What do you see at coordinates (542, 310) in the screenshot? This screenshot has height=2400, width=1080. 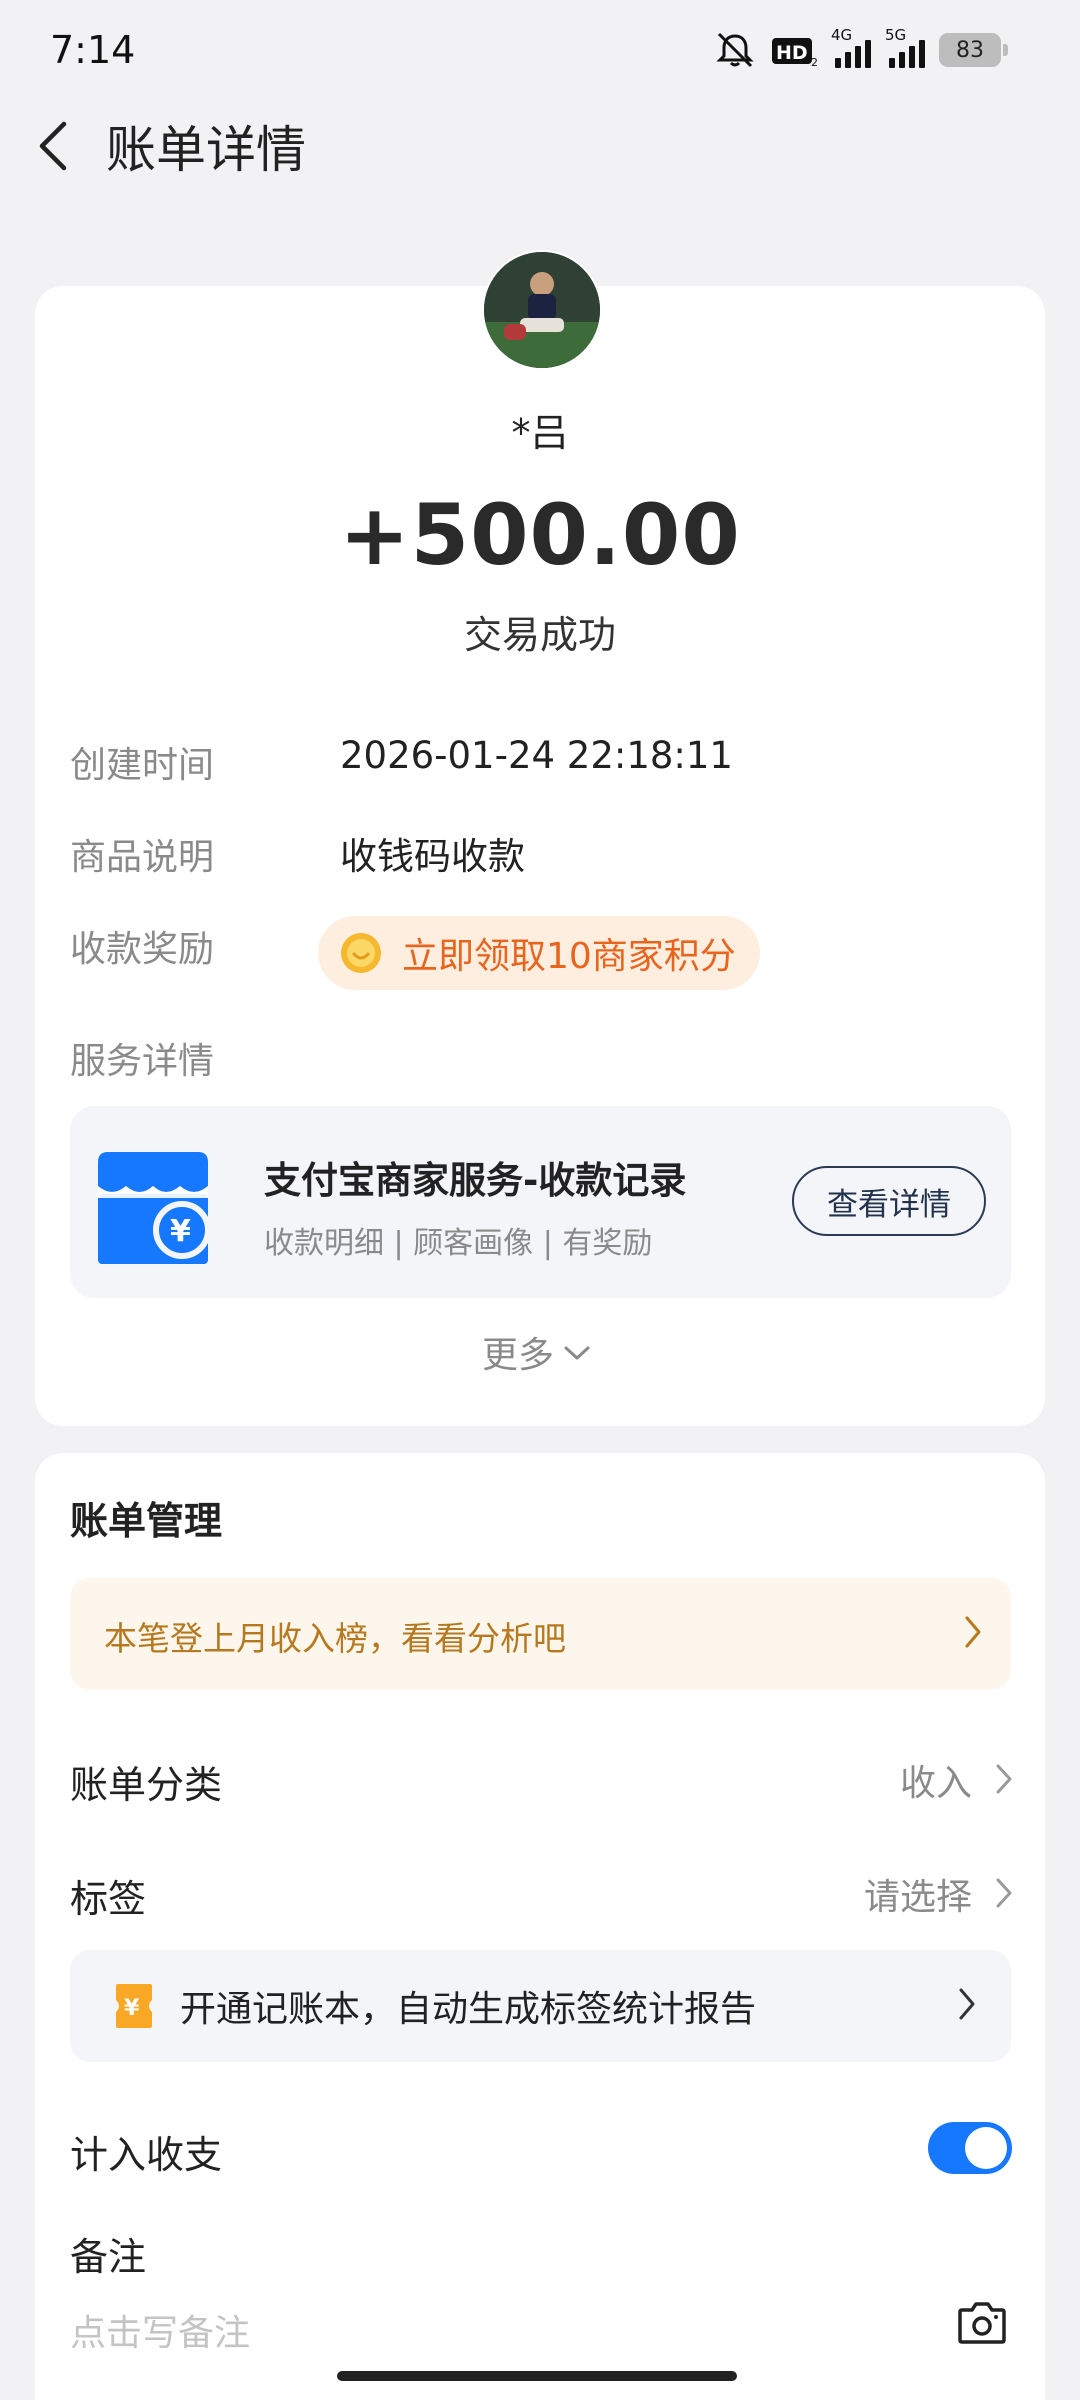 I see `avatar` at bounding box center [542, 310].